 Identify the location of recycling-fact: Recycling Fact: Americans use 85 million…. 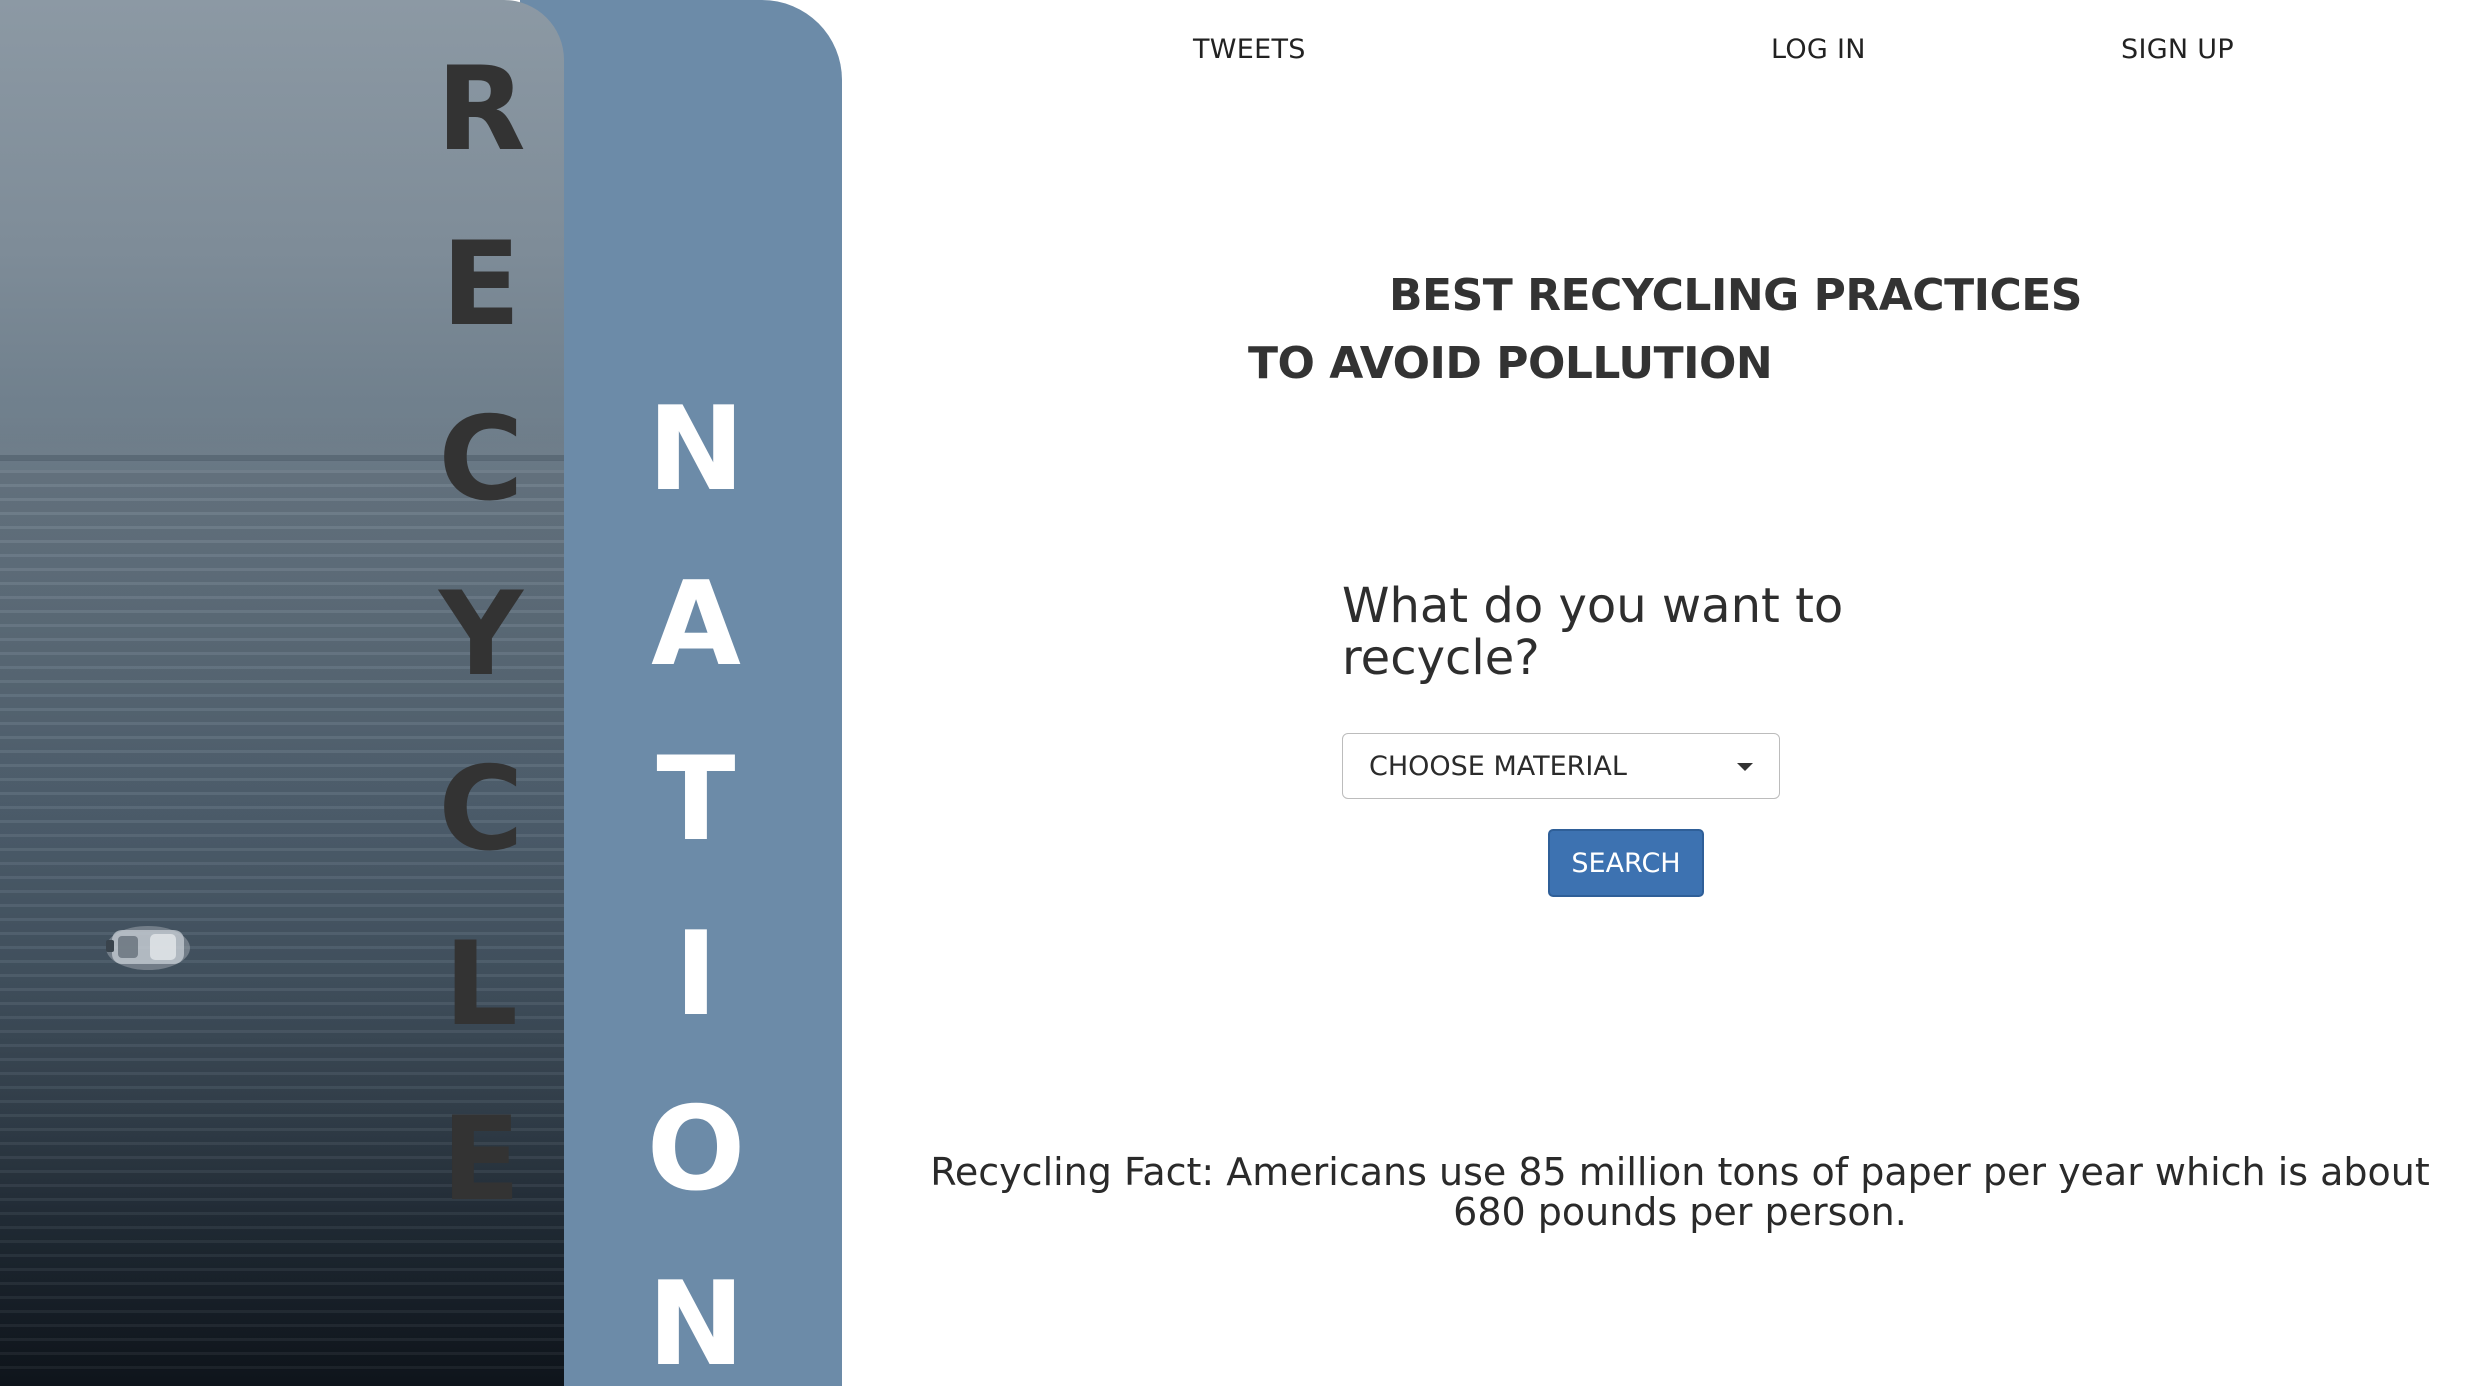
(1680, 1192).